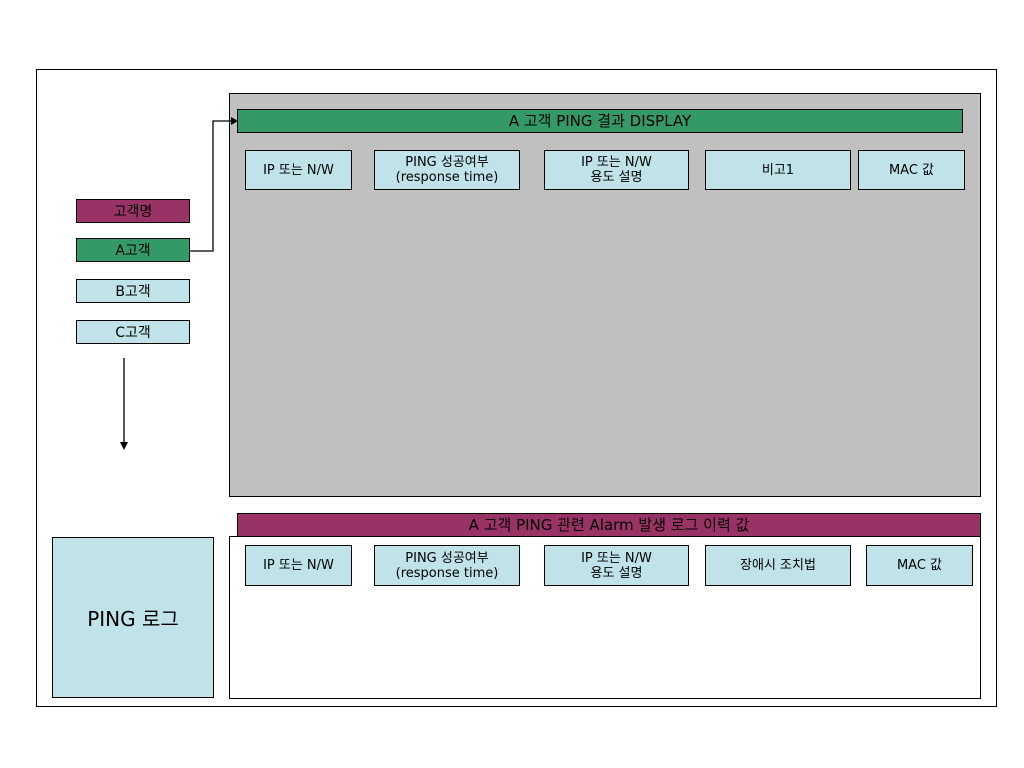 This screenshot has width=1024, height=768. Describe the element at coordinates (609, 525) in the screenshot. I see `alarm-log-title: A 고객 PING 관련 Alarm 발생 로그 이력 값` at that location.